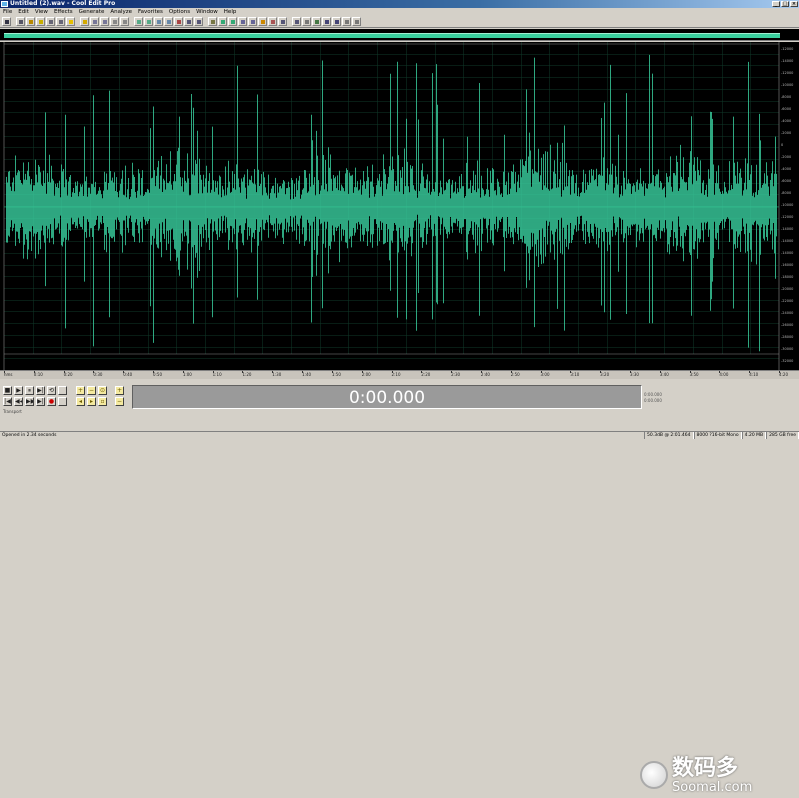  I want to click on menu-generate: Generate, so click(92, 12).